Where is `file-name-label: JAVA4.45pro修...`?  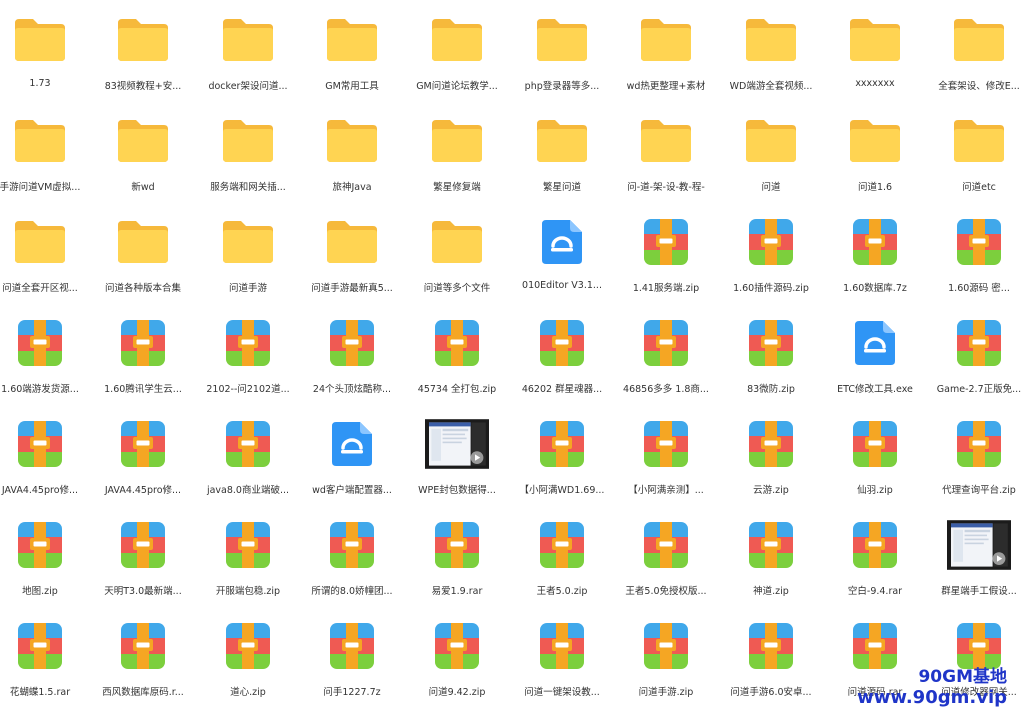 file-name-label: JAVA4.45pro修... is located at coordinates (40, 490).